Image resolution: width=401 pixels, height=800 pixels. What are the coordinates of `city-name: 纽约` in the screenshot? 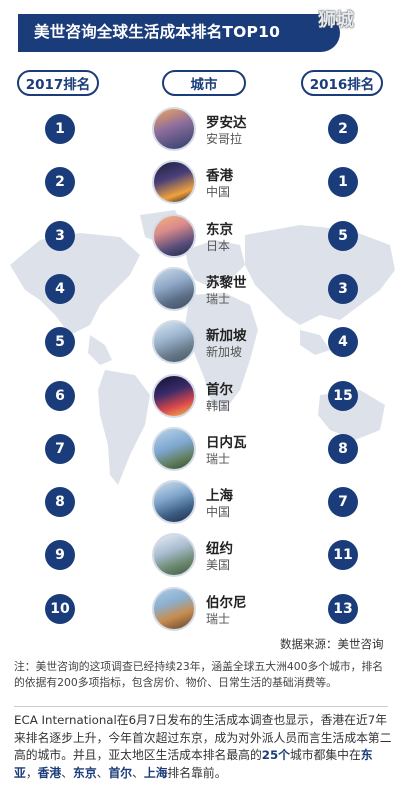 It's located at (219, 549).